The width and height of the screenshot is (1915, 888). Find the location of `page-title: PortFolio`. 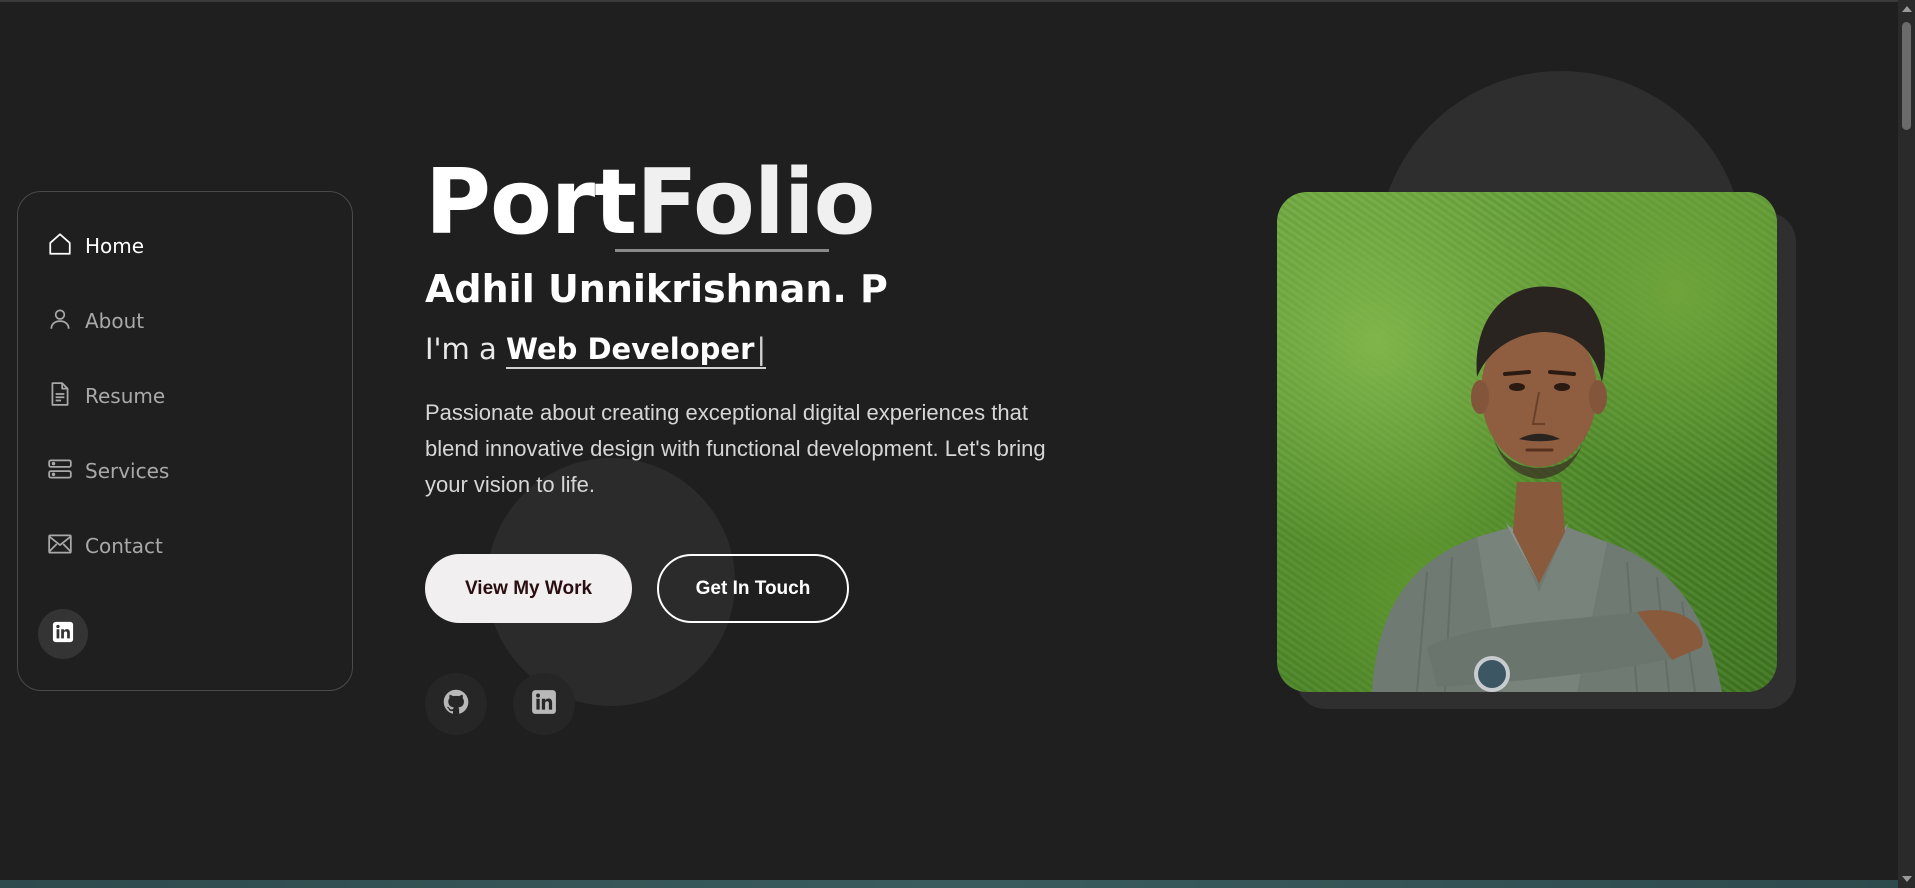

page-title: PortFolio is located at coordinates (650, 203).